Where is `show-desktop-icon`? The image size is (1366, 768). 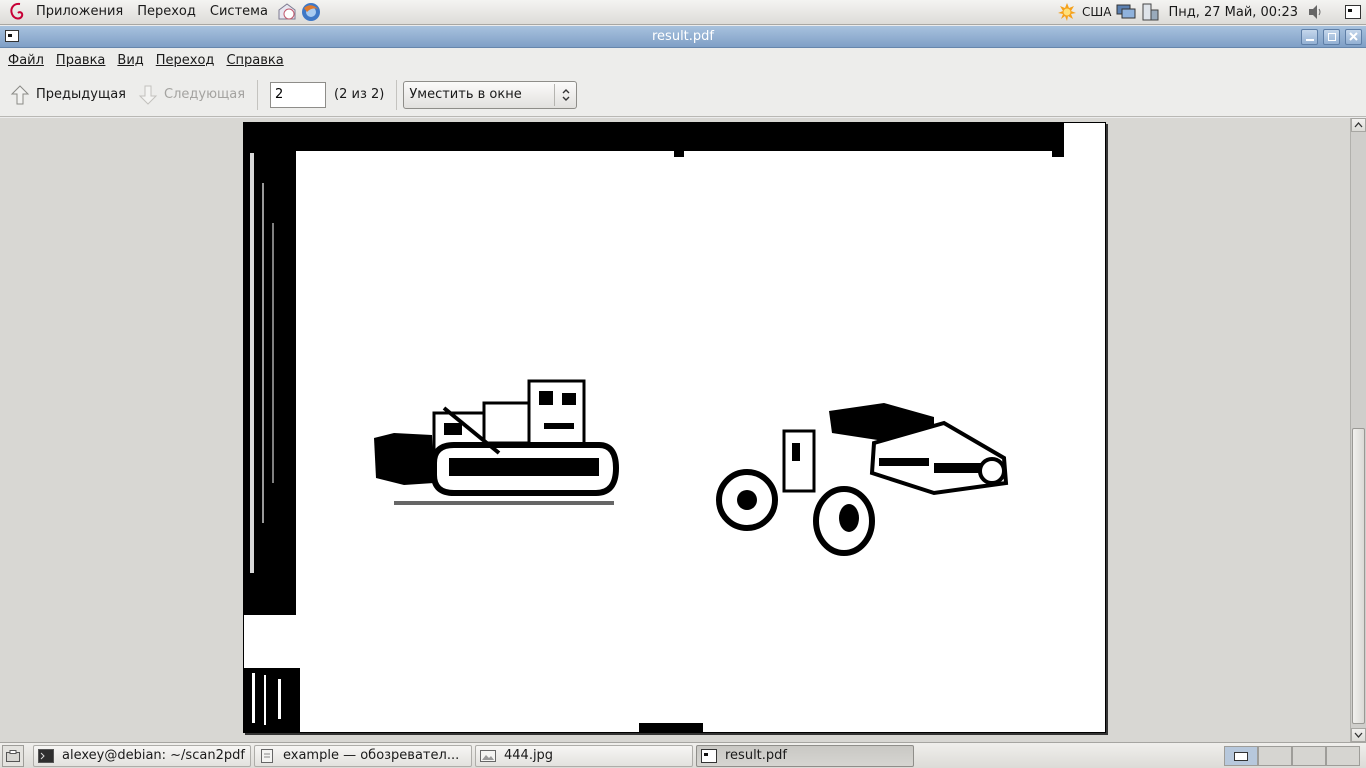
show-desktop-icon is located at coordinates (13, 755).